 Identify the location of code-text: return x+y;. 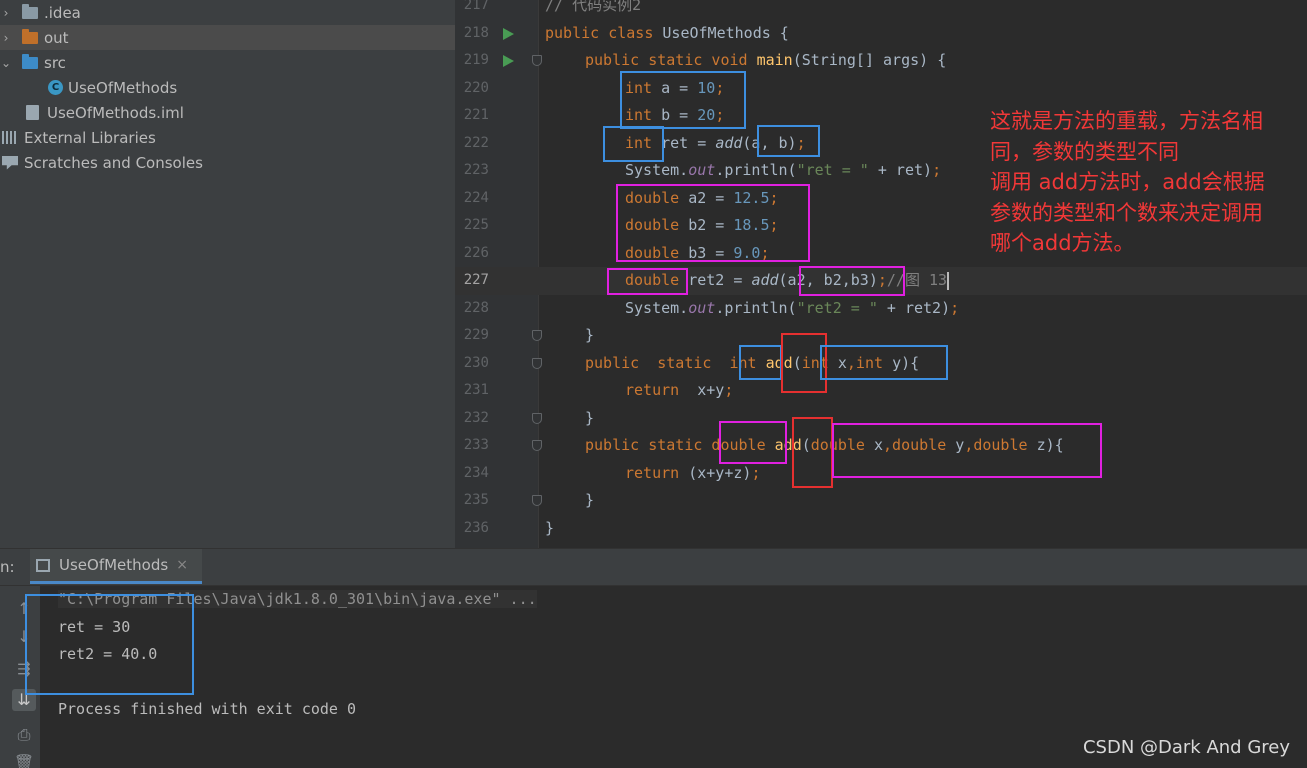
(679, 390).